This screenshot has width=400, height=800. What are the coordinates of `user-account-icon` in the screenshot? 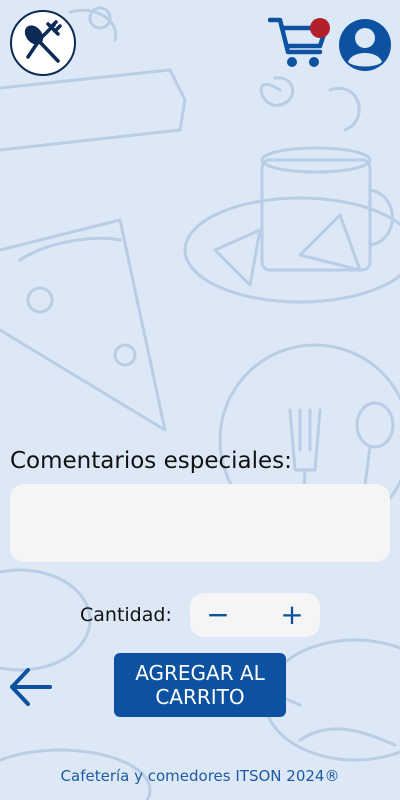 It's located at (365, 45).